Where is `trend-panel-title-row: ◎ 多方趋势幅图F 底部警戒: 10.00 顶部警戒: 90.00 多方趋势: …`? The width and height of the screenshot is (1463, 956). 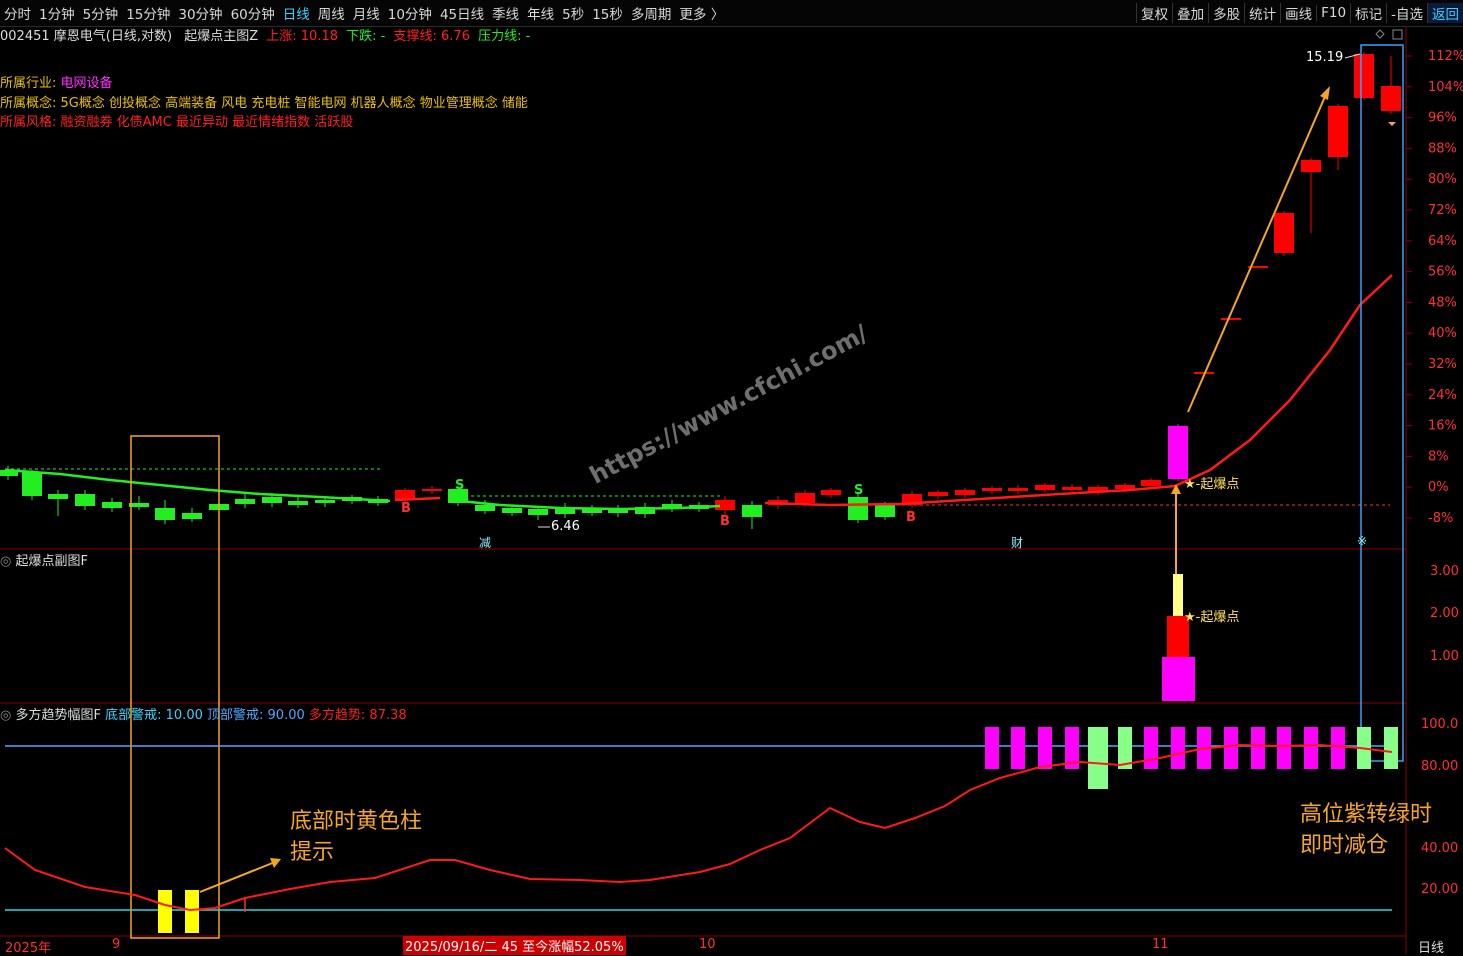
trend-panel-title-row: ◎ 多方趋势幅图F 底部警戒: 10.00 顶部警戒: 90.00 多方趋势: … is located at coordinates (203, 713).